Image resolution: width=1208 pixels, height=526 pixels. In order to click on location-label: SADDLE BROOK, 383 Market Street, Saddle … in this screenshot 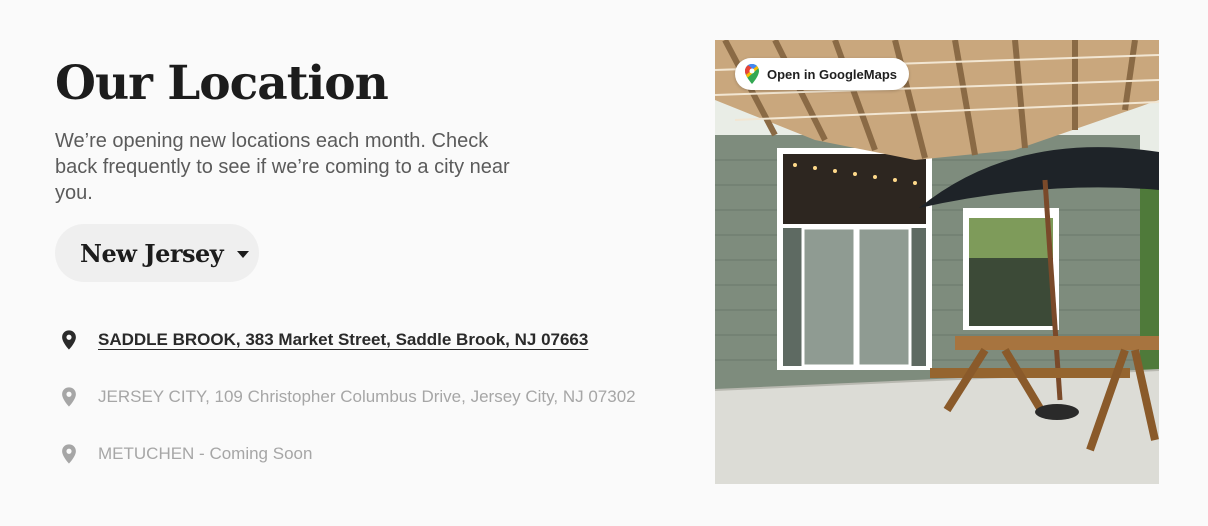, I will do `click(343, 339)`.